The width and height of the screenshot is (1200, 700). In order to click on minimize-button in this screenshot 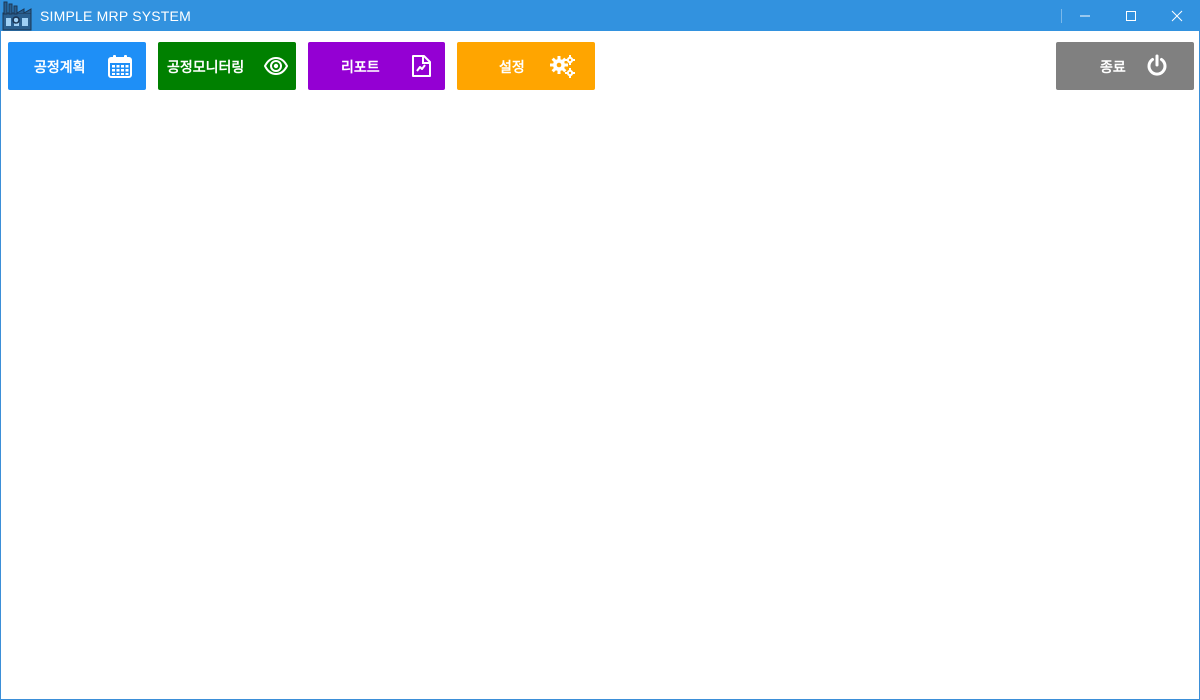, I will do `click(1085, 15)`.